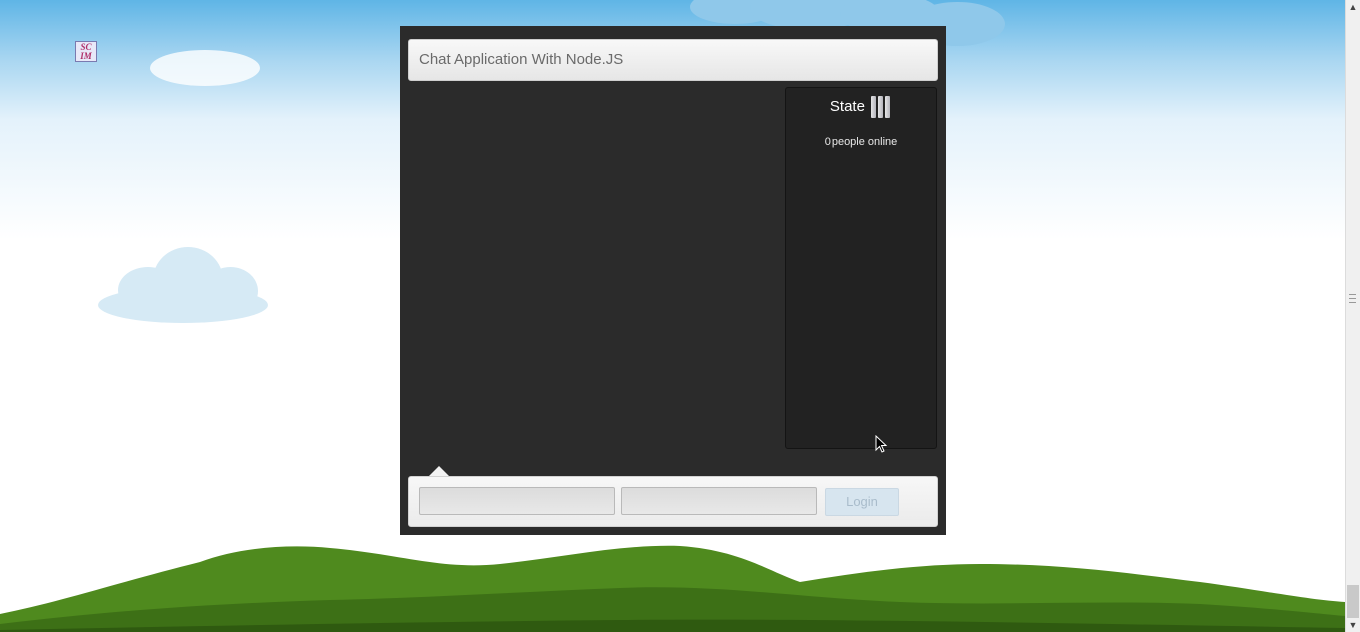  I want to click on page-scrollbar: ▲ ▼, so click(1352, 316).